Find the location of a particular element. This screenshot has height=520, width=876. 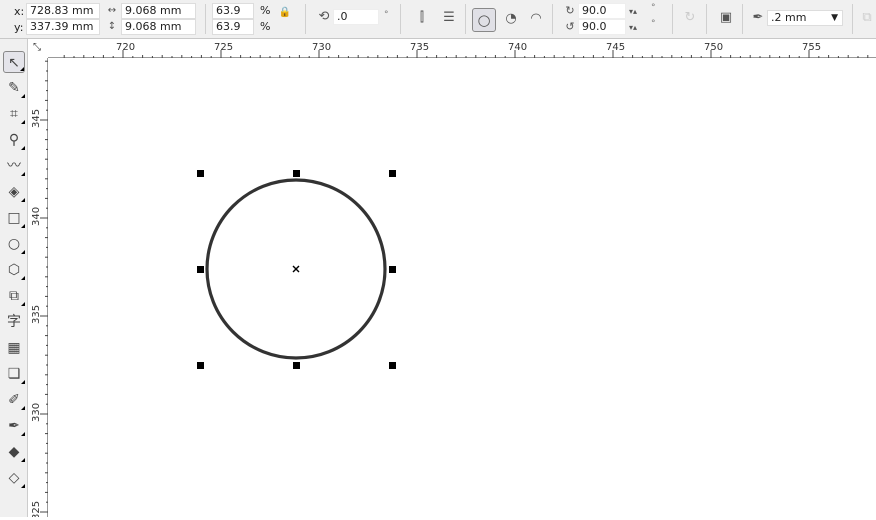

basic-shapes-icon: ⧉ is located at coordinates (14, 296).